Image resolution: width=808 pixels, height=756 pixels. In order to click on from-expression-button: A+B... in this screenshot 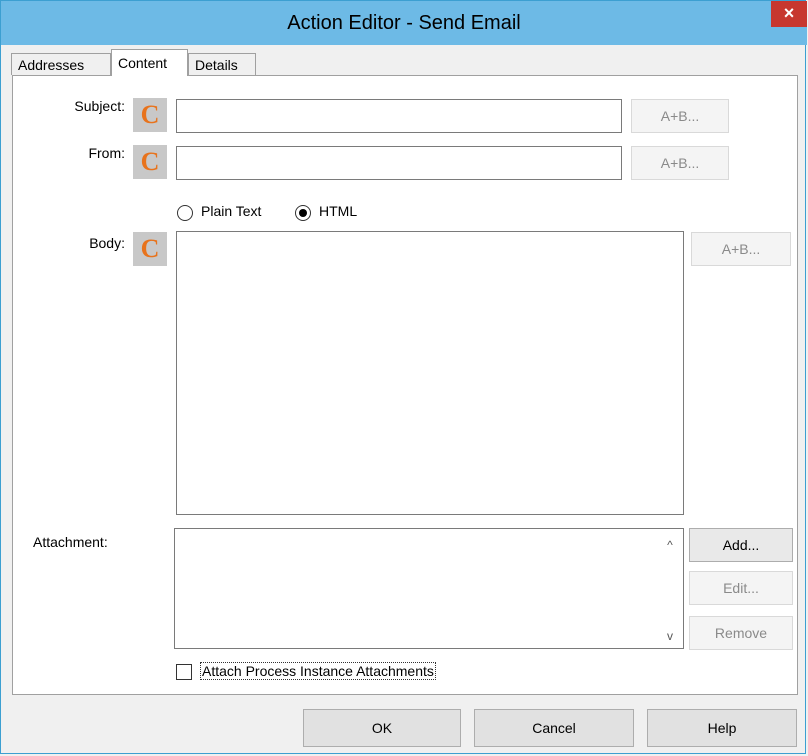, I will do `click(680, 163)`.